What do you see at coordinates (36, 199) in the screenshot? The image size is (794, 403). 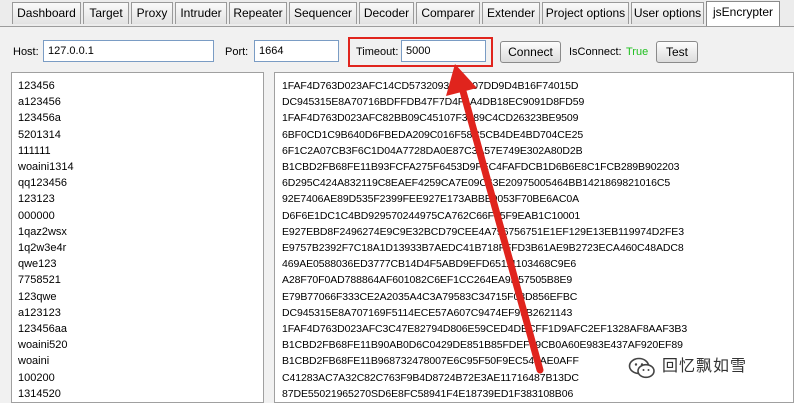 I see `plaintext-list-item: 123123` at bounding box center [36, 199].